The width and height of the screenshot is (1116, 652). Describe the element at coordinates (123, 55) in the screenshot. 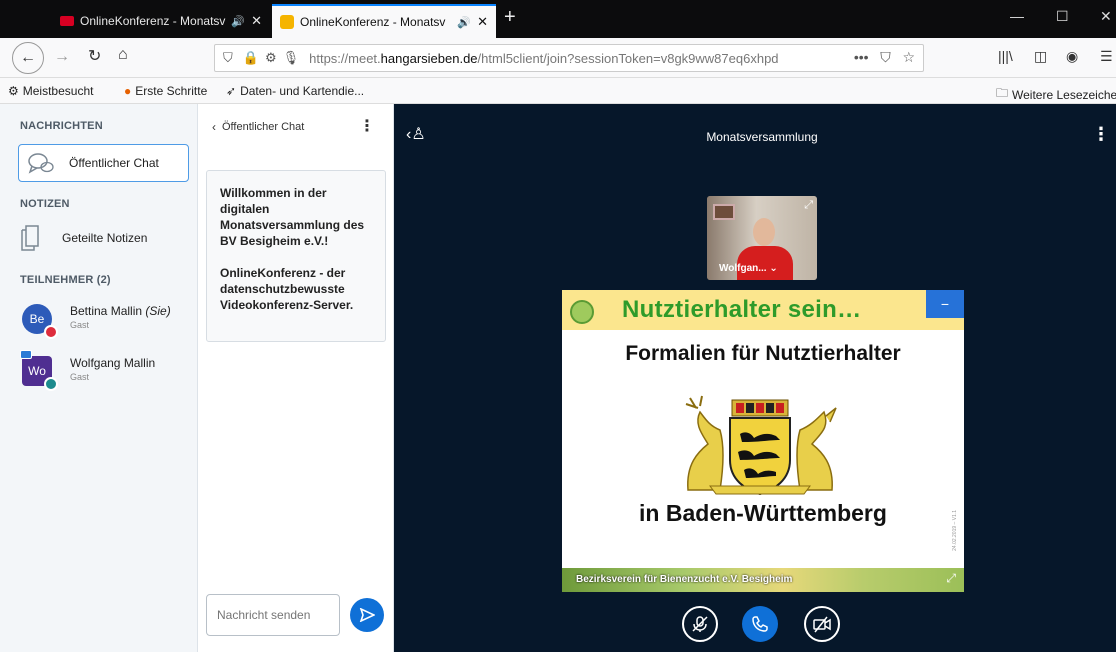

I see `home-button: ⌂` at that location.